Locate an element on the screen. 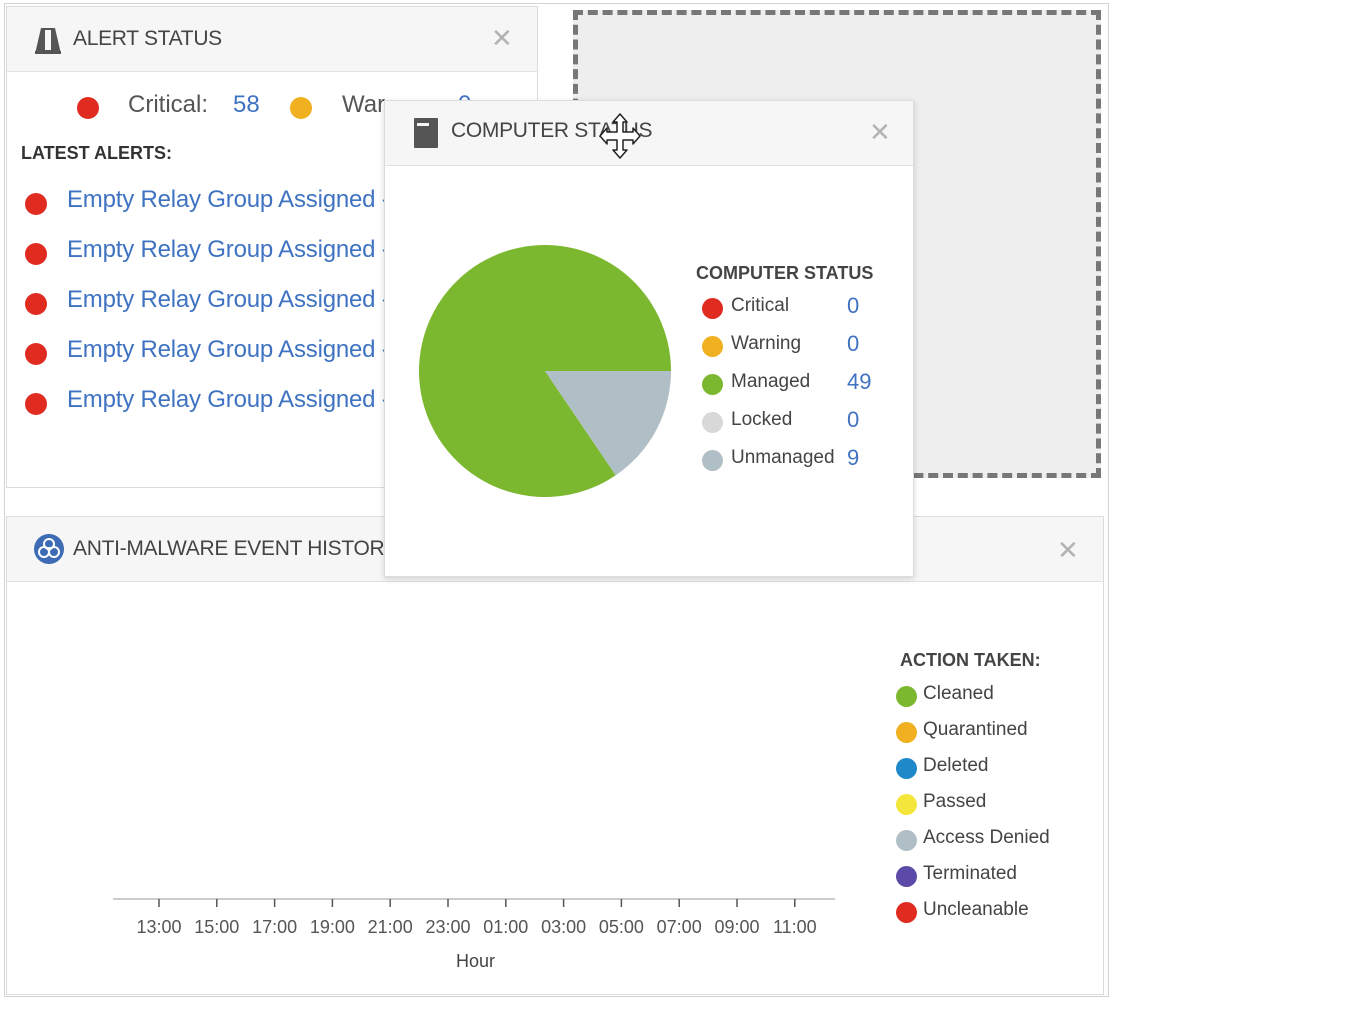  x-axis-tick-label: 01:00 is located at coordinates (506, 927).